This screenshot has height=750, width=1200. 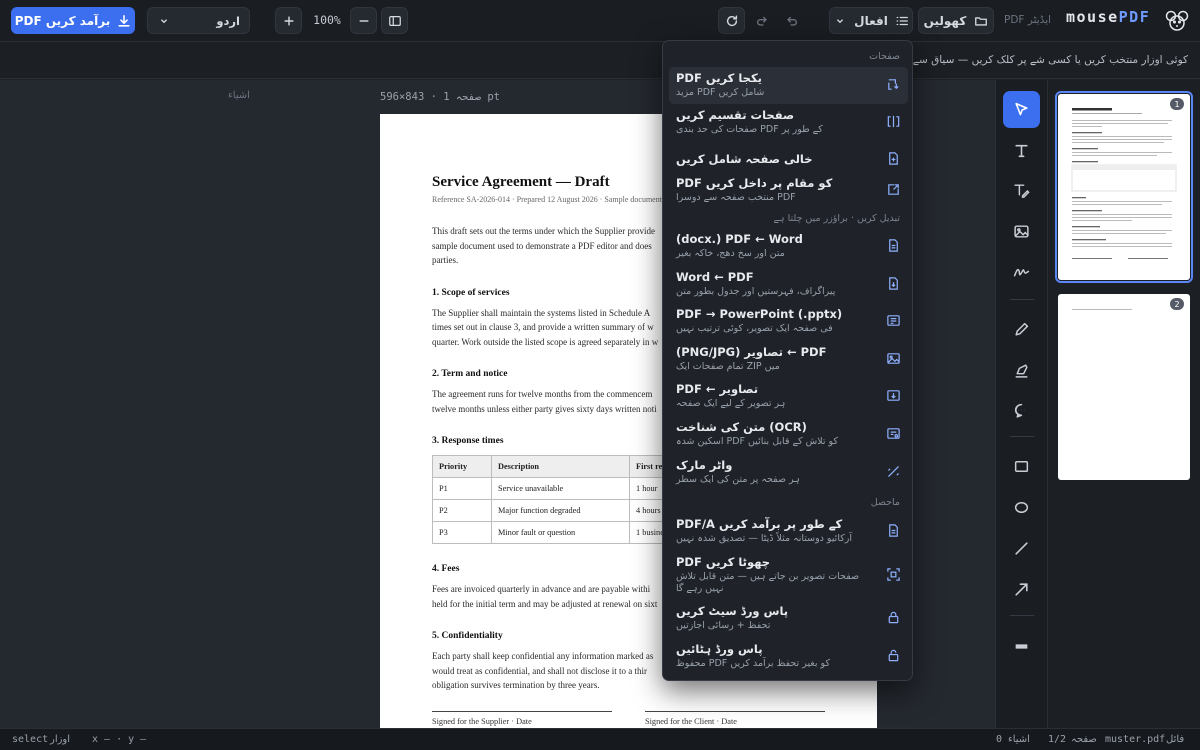 What do you see at coordinates (788, 396) in the screenshot?
I see `menu-item-images-to-pdf: PDF ← تصاویر ہر تصویر کے لیے ایک صفحہ` at bounding box center [788, 396].